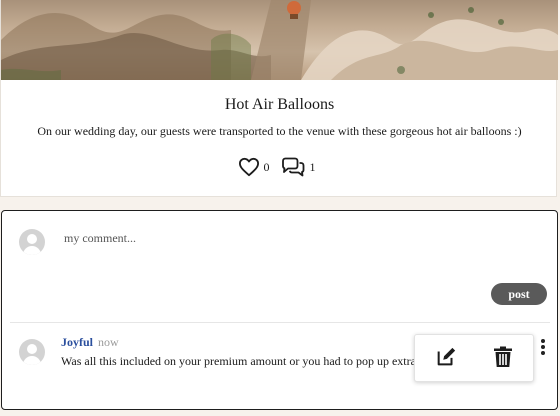  Describe the element at coordinates (446, 359) in the screenshot. I see `edit-icon` at that location.